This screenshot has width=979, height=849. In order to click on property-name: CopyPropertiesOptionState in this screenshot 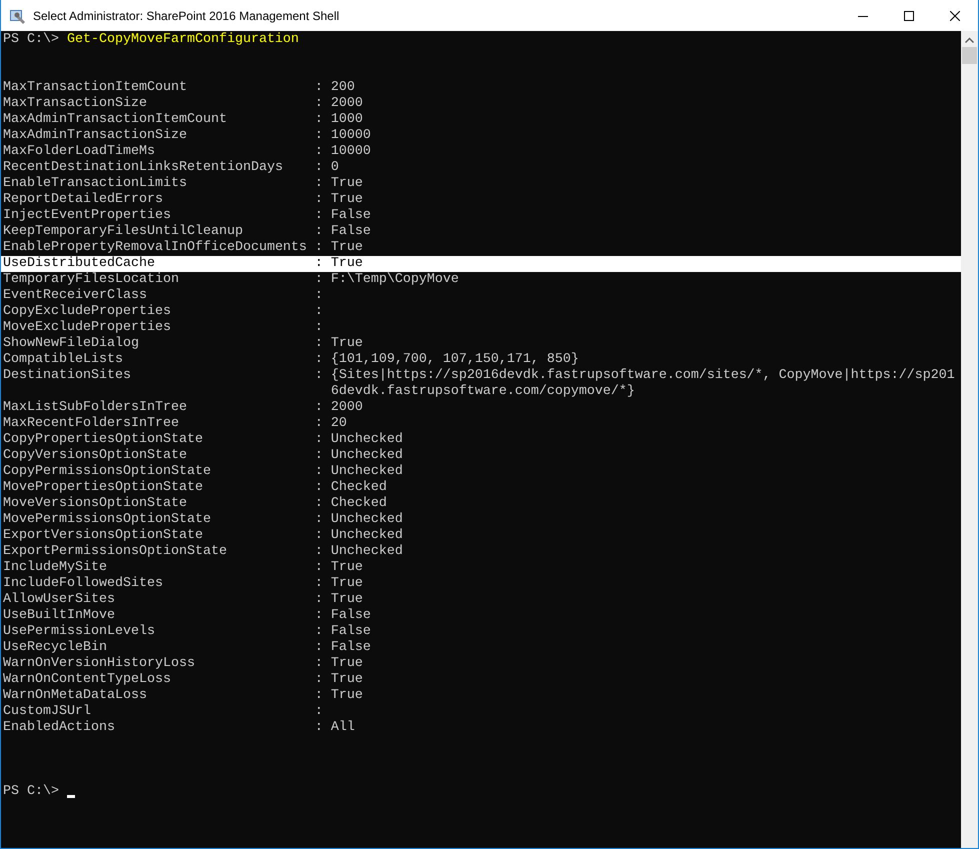, I will do `click(103, 440)`.